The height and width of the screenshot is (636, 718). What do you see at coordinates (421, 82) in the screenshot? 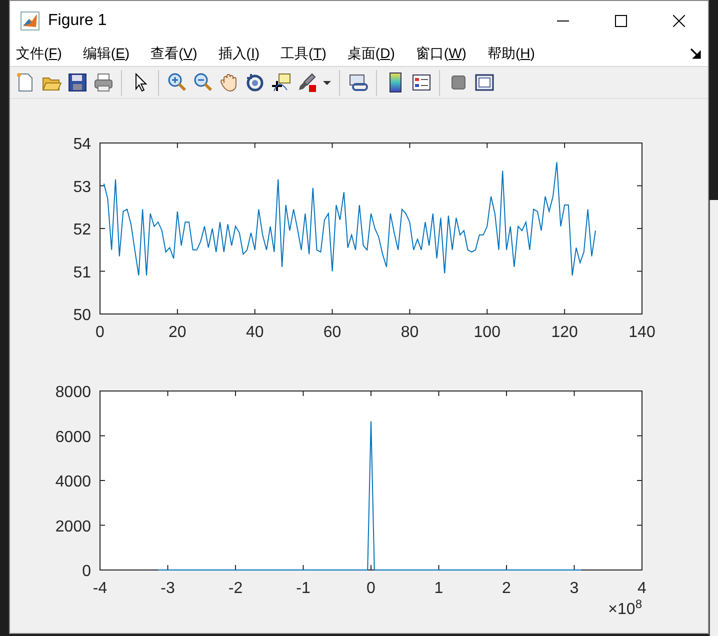
I see `legend-icon` at bounding box center [421, 82].